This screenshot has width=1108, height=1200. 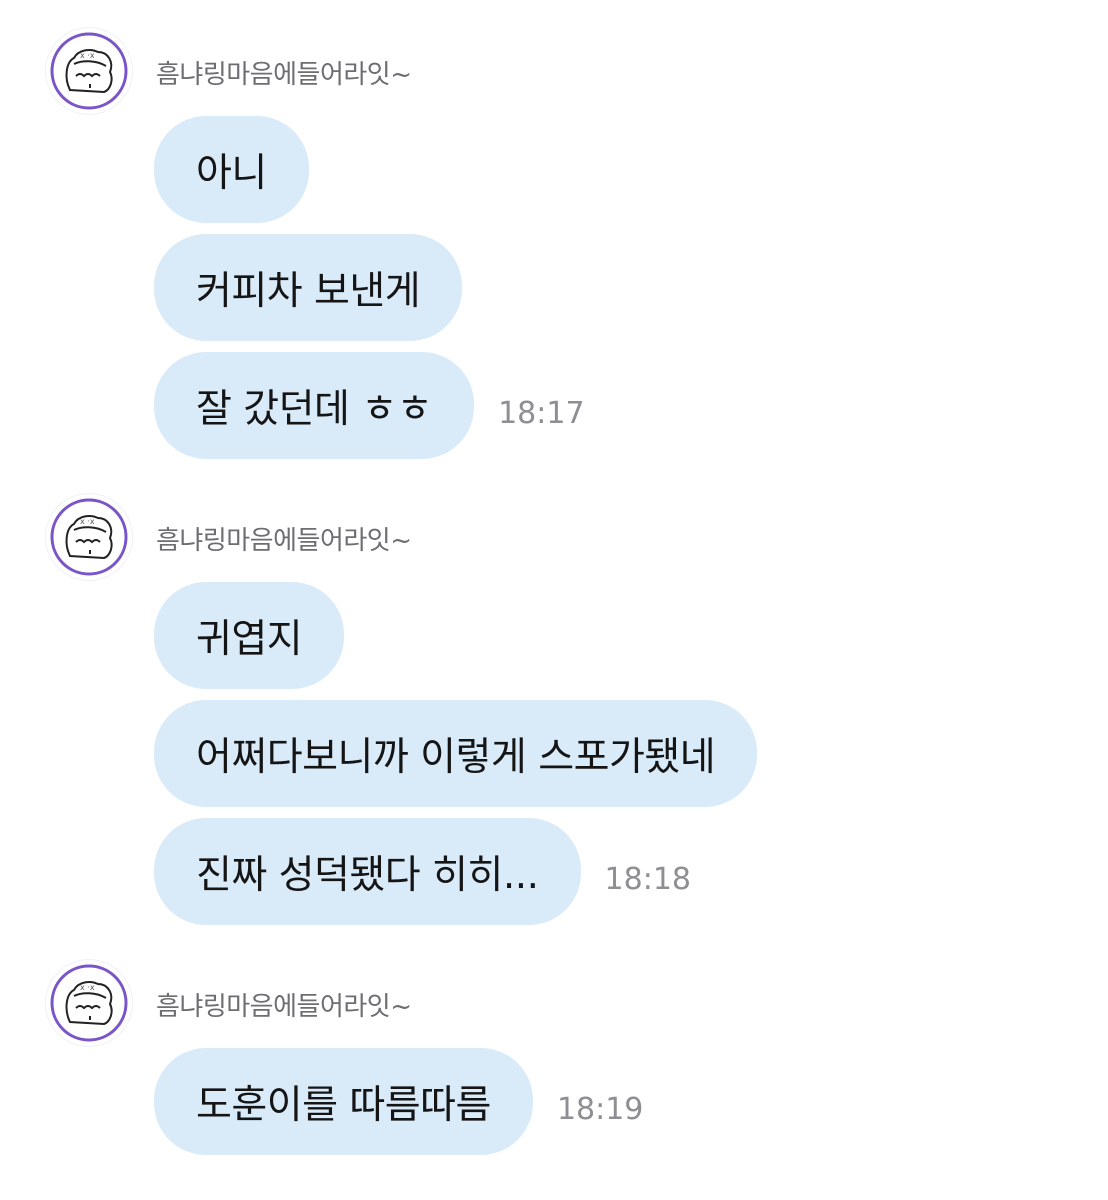 I want to click on message-row: 아니, so click(x=231, y=169).